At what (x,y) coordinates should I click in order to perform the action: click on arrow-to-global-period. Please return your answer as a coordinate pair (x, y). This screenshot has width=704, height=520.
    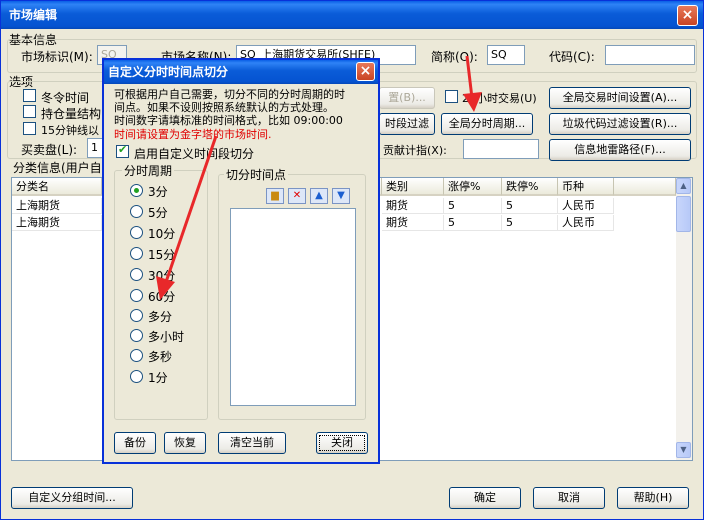
    Looking at the image, I should click on (472, 83).